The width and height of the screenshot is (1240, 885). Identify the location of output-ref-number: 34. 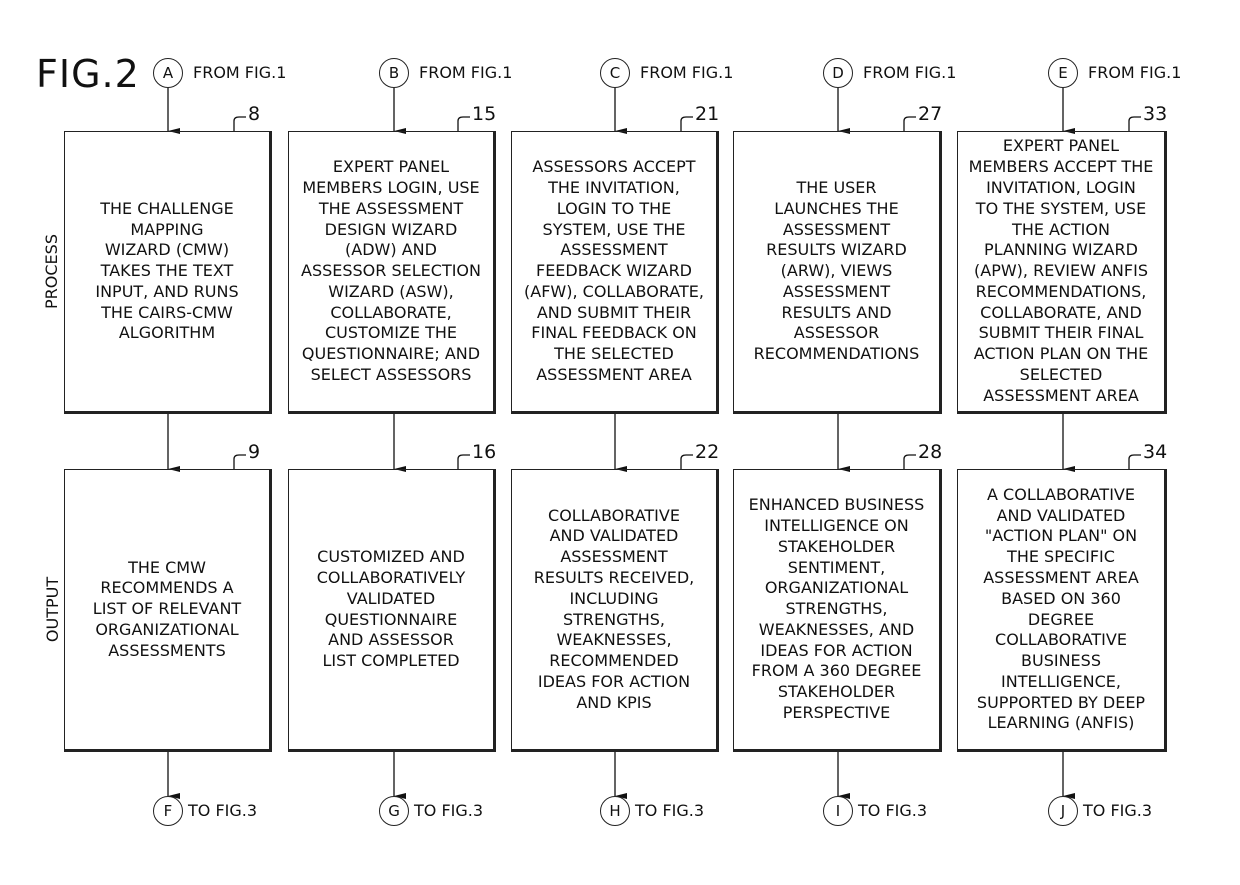
(1155, 452).